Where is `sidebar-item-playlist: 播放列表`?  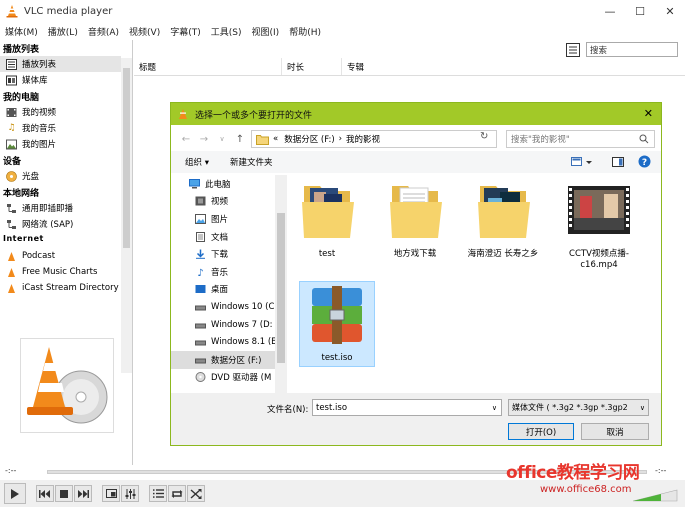
sidebar-item-playlist: 播放列表 is located at coordinates (60, 64).